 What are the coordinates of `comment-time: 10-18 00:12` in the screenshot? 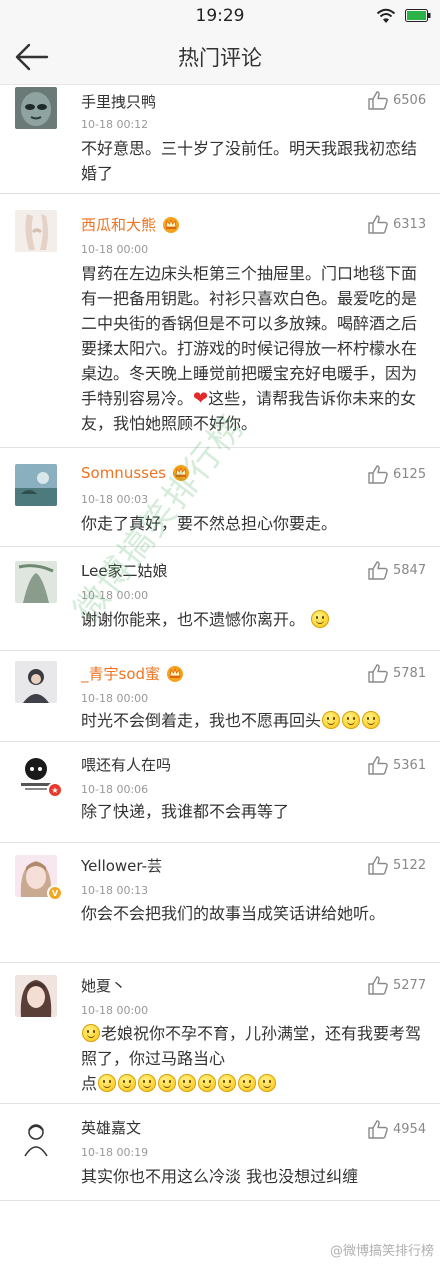 It's located at (115, 124).